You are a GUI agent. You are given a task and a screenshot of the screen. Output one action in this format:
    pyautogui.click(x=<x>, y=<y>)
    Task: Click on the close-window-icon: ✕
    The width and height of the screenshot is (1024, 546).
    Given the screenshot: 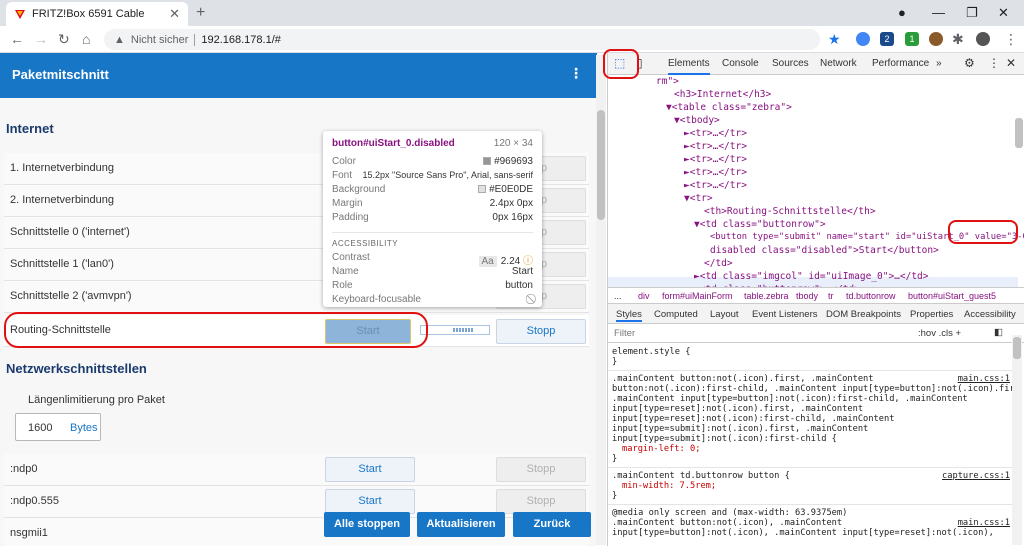 What is the action you would take?
    pyautogui.click(x=1003, y=13)
    